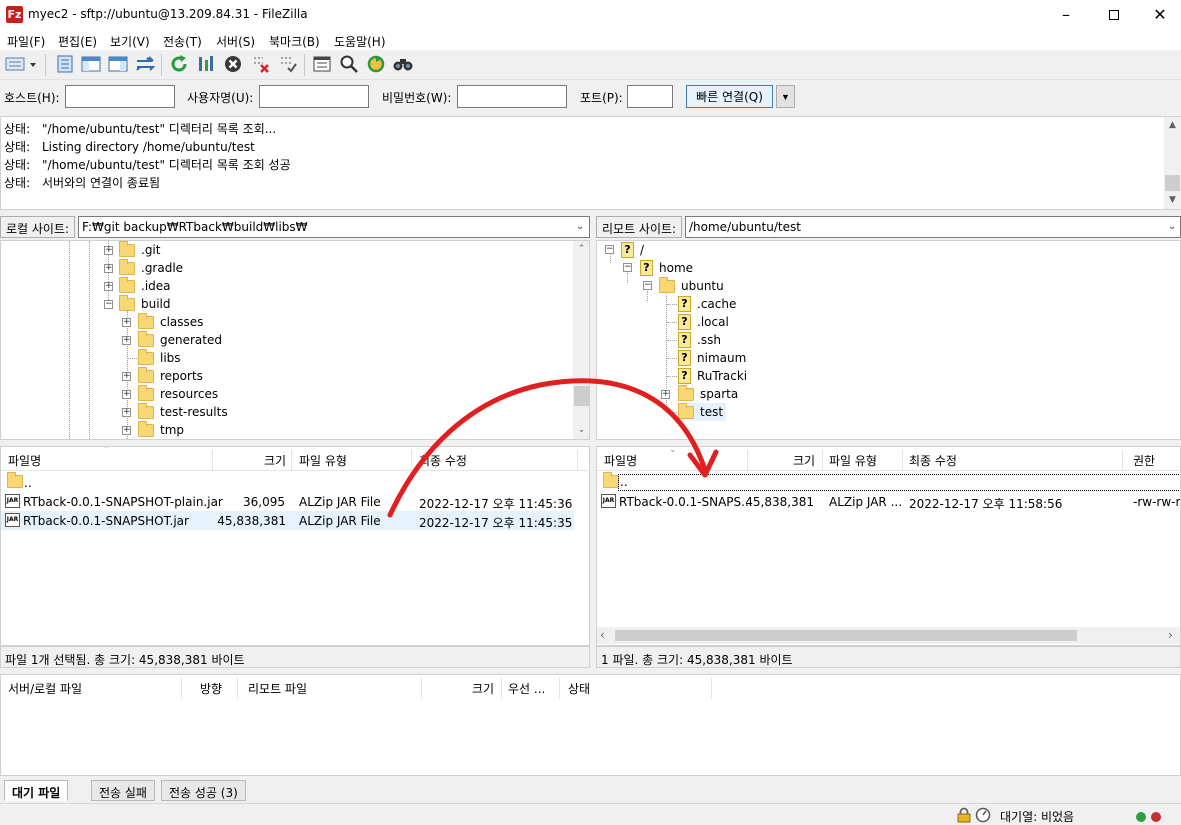  What do you see at coordinates (1170, 635) in the screenshot?
I see `scroll-right-icon: ›` at bounding box center [1170, 635].